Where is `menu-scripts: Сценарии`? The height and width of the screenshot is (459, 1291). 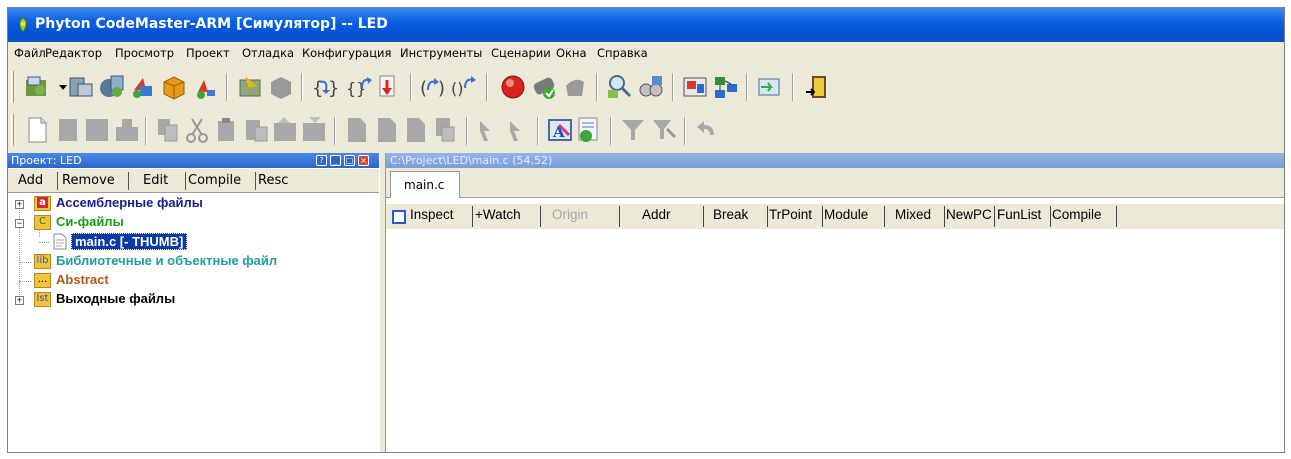 menu-scripts: Сценарии is located at coordinates (521, 53).